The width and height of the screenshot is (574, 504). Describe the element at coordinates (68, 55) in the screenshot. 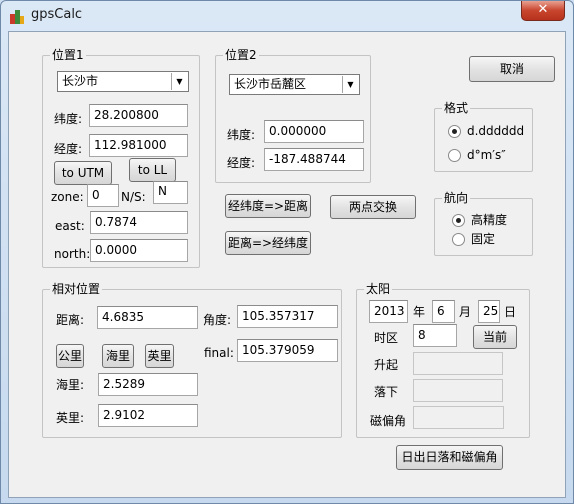

I see `position1-legend: 位置1` at that location.